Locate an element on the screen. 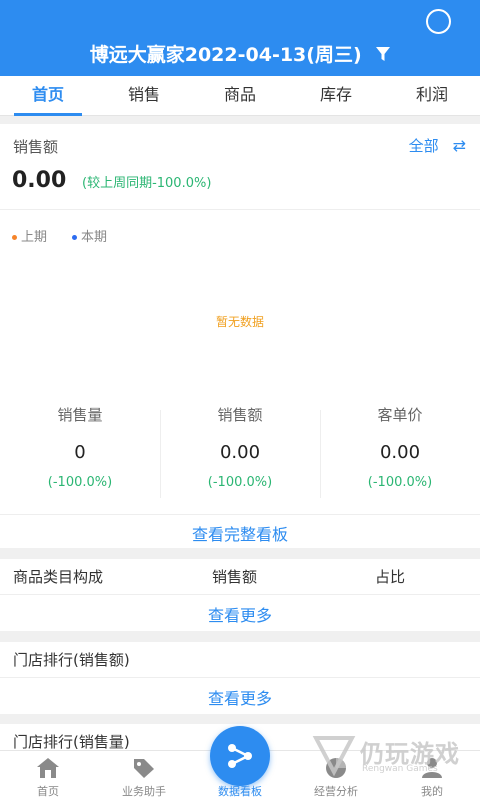  category-col-amount: 销售额 is located at coordinates (235, 577).